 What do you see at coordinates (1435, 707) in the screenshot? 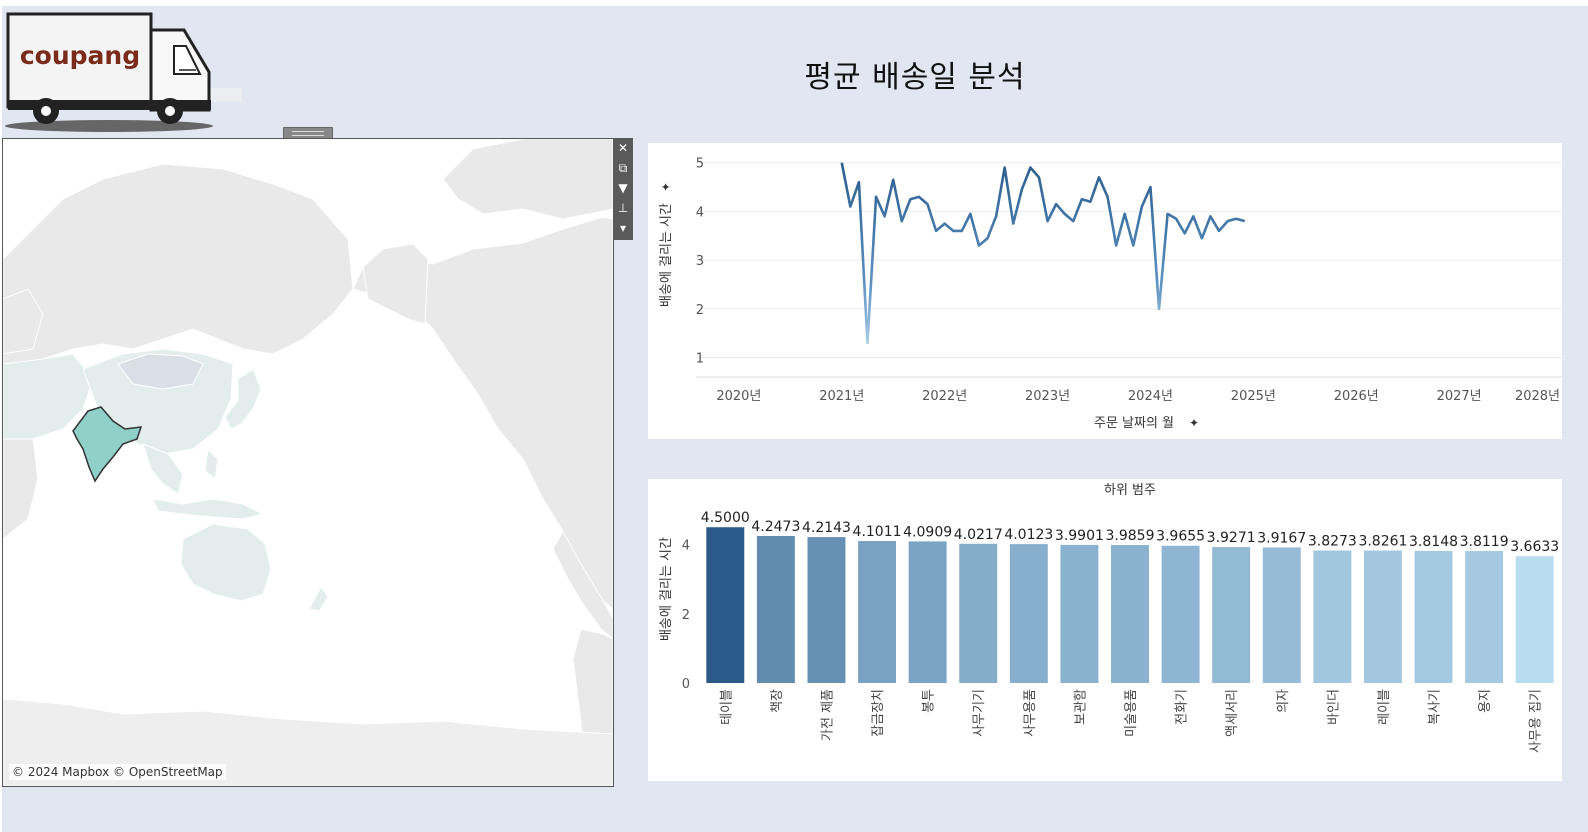
I see `category-label: 복사기` at bounding box center [1435, 707].